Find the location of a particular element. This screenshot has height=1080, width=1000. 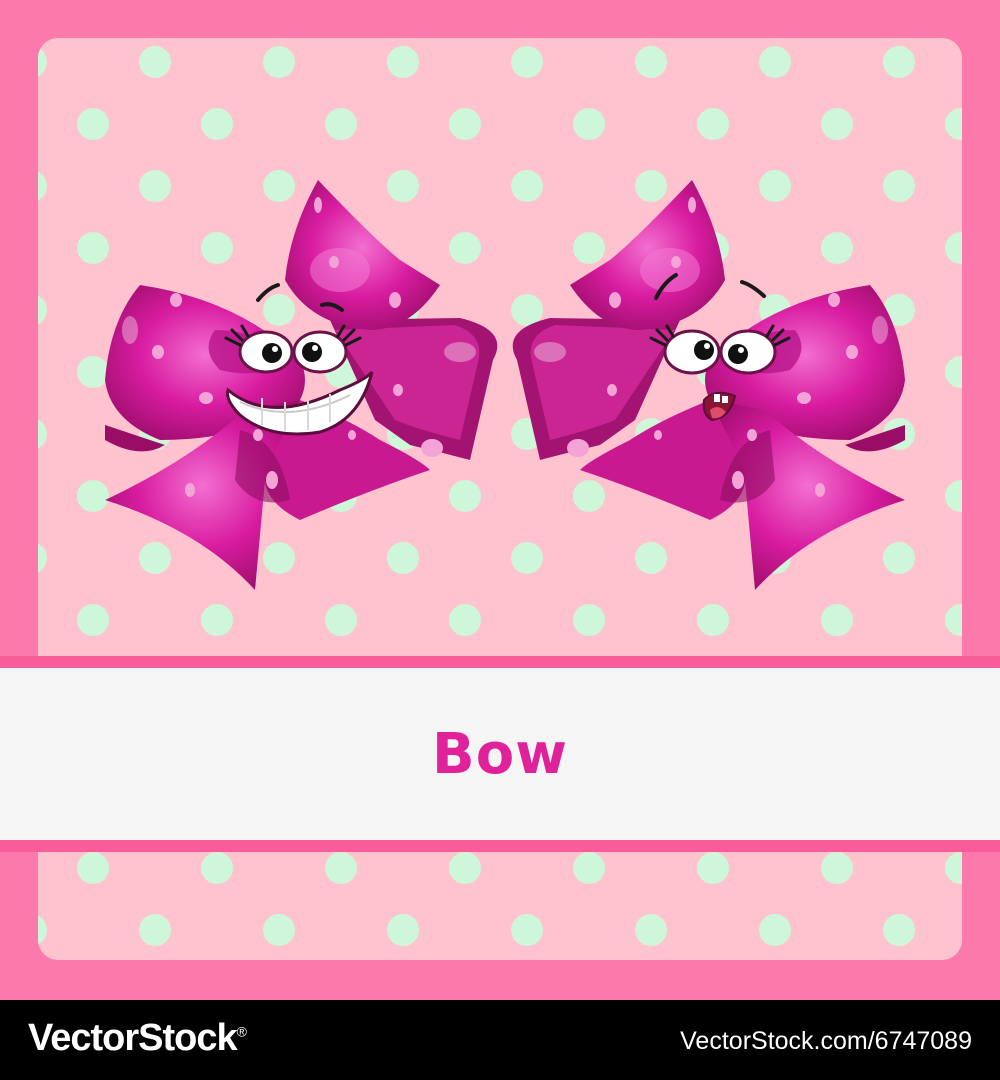

banner-top-stripe is located at coordinates (500, 662).